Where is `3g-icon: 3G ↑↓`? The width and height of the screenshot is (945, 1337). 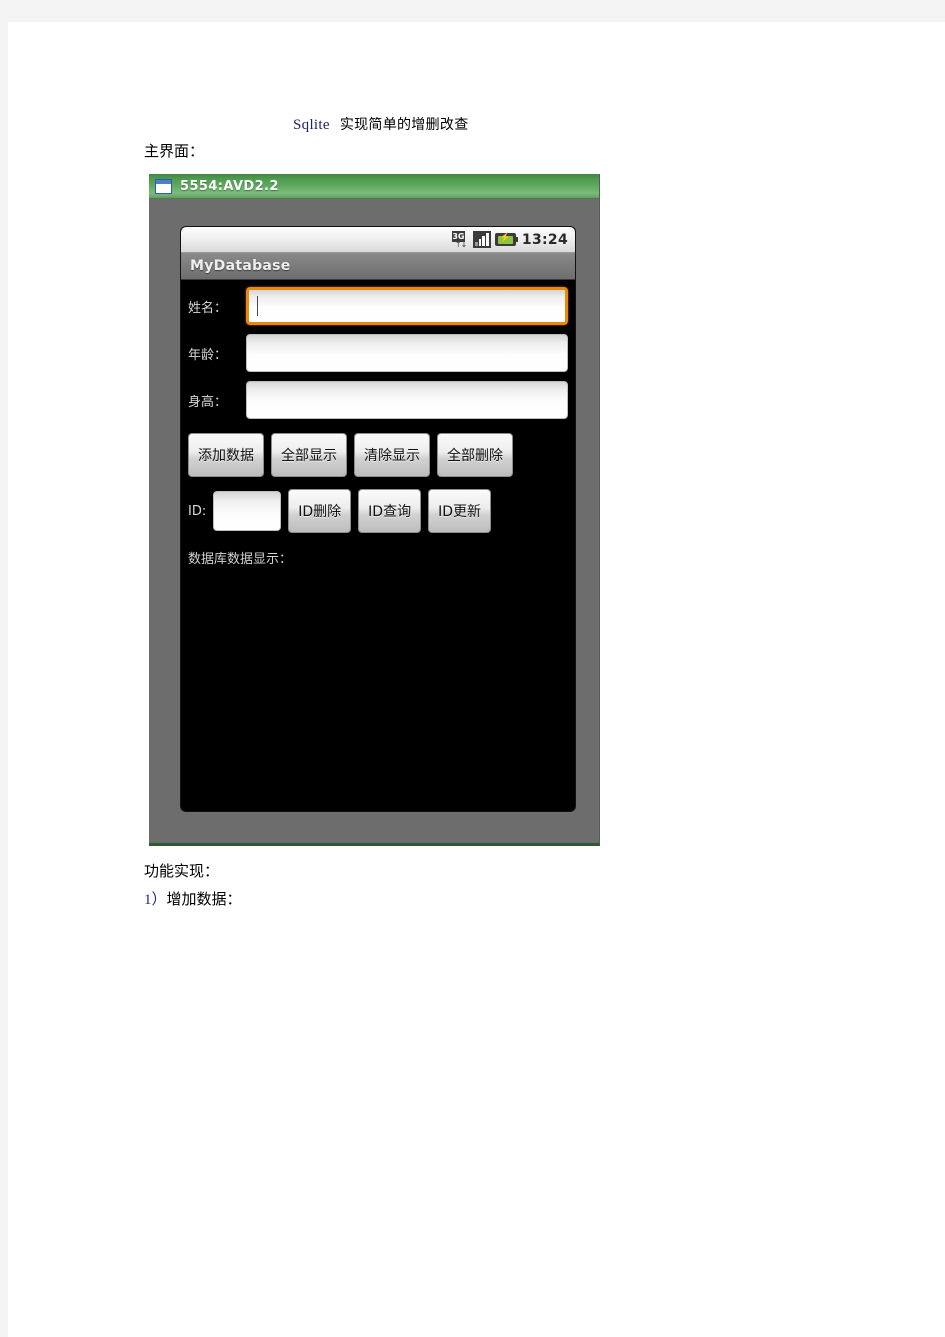 3g-icon: 3G ↑↓ is located at coordinates (460, 240).